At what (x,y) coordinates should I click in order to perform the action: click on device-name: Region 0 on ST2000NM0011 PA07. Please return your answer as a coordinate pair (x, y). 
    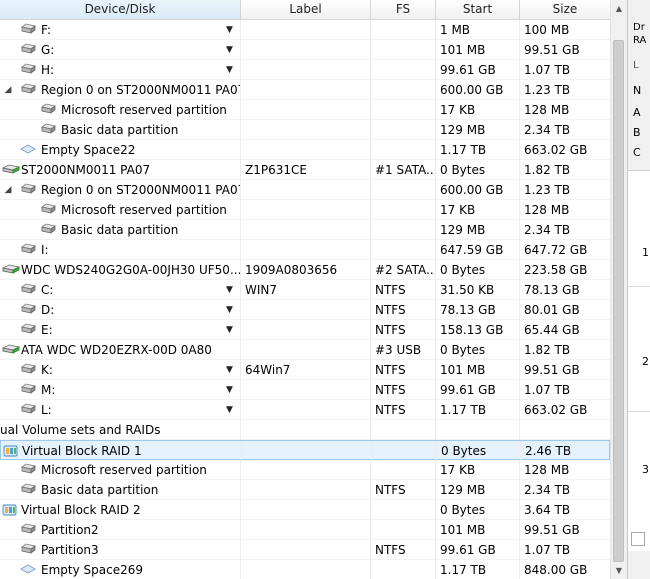
    Looking at the image, I should click on (141, 190).